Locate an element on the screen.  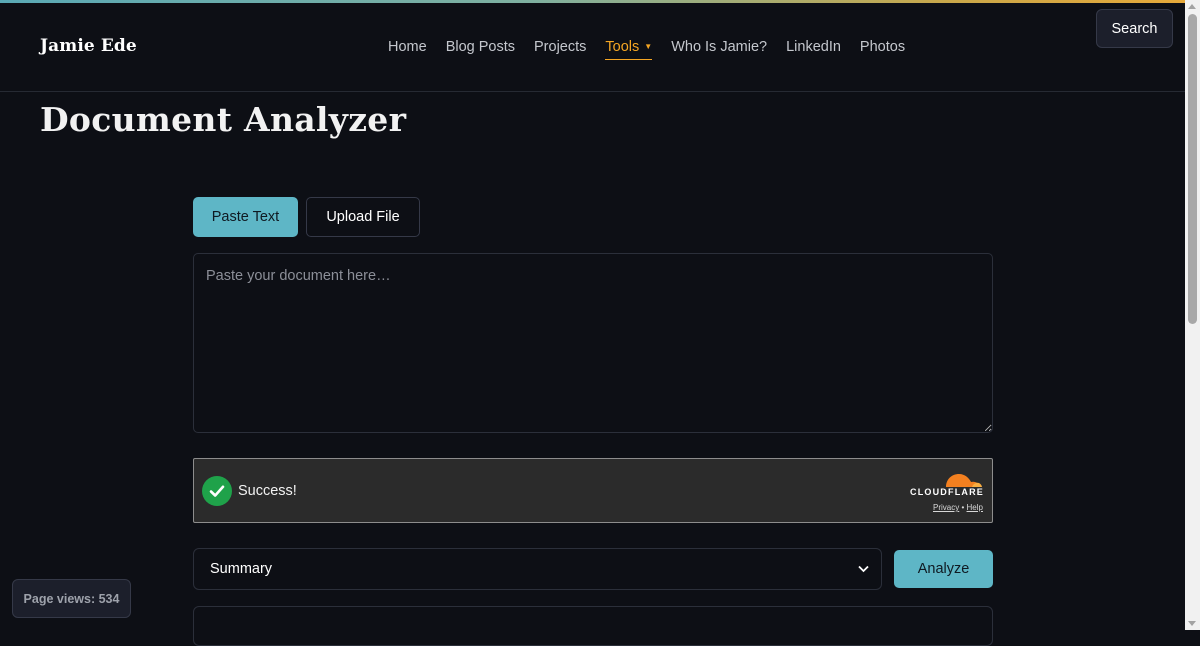
tab-upload-file: Upload File is located at coordinates (363, 217).